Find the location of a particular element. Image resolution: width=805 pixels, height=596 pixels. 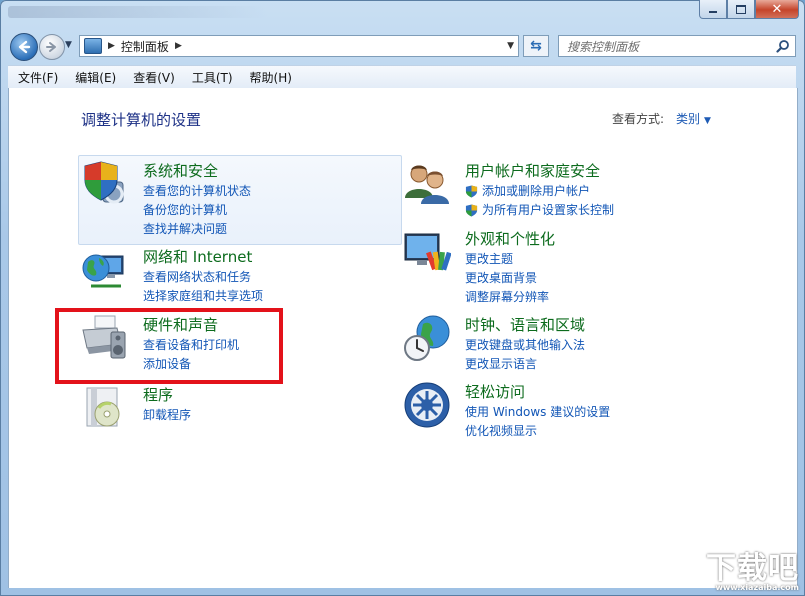

category-programs: 程序 卸载程序 is located at coordinates (181, 409).